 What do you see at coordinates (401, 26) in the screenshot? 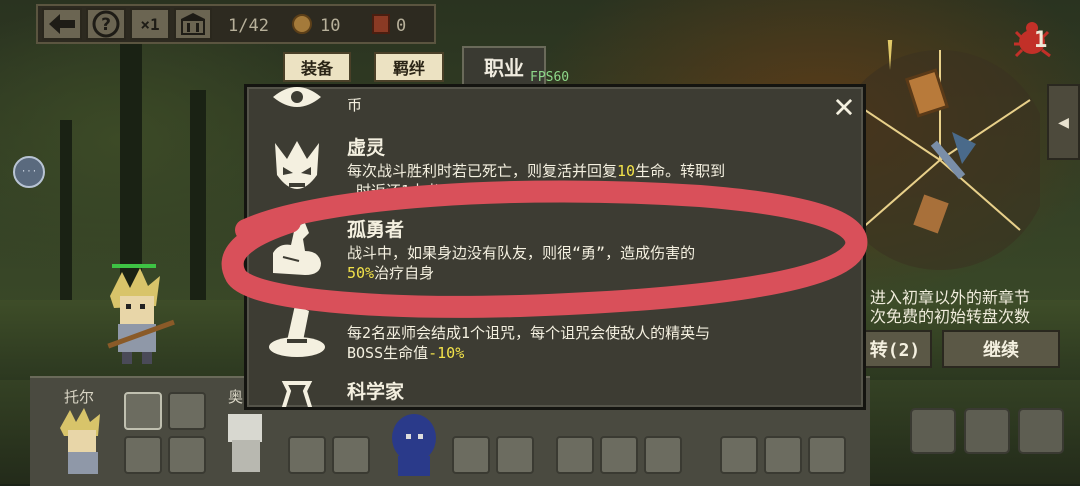
I see `scroll-count: 0` at bounding box center [401, 26].